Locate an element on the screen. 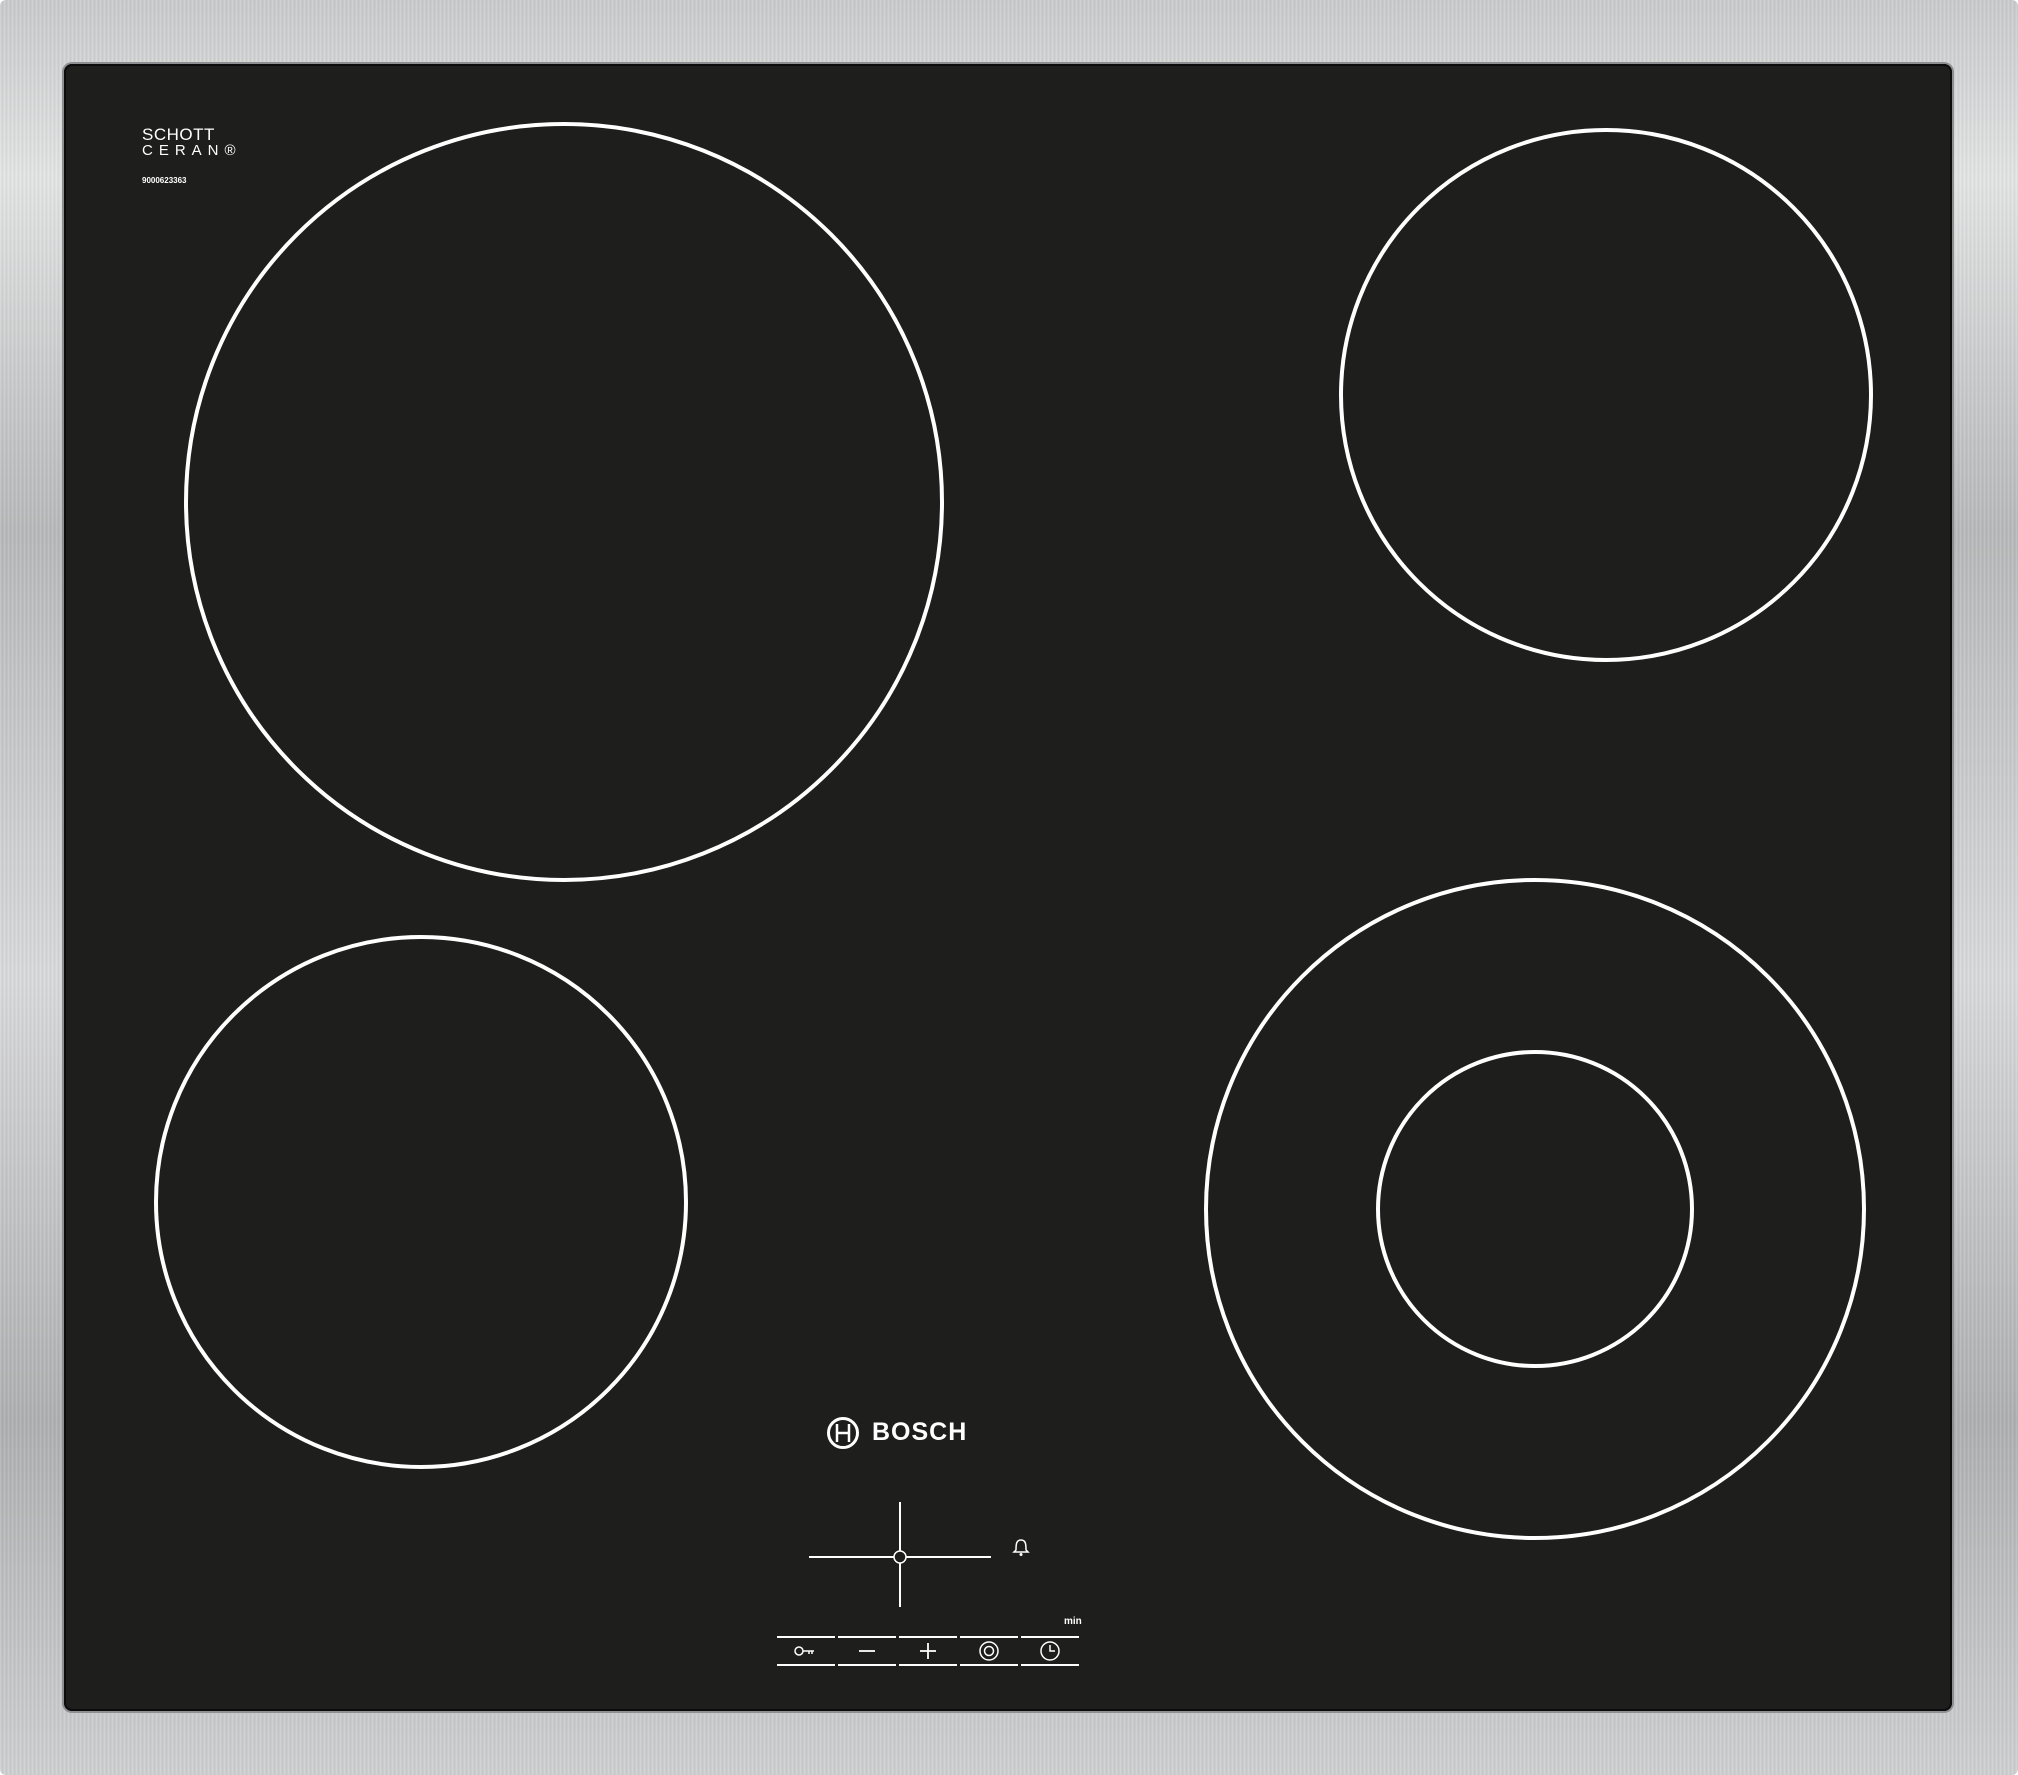 The width and height of the screenshot is (2018, 1775). child-lock-button is located at coordinates (806, 1651).